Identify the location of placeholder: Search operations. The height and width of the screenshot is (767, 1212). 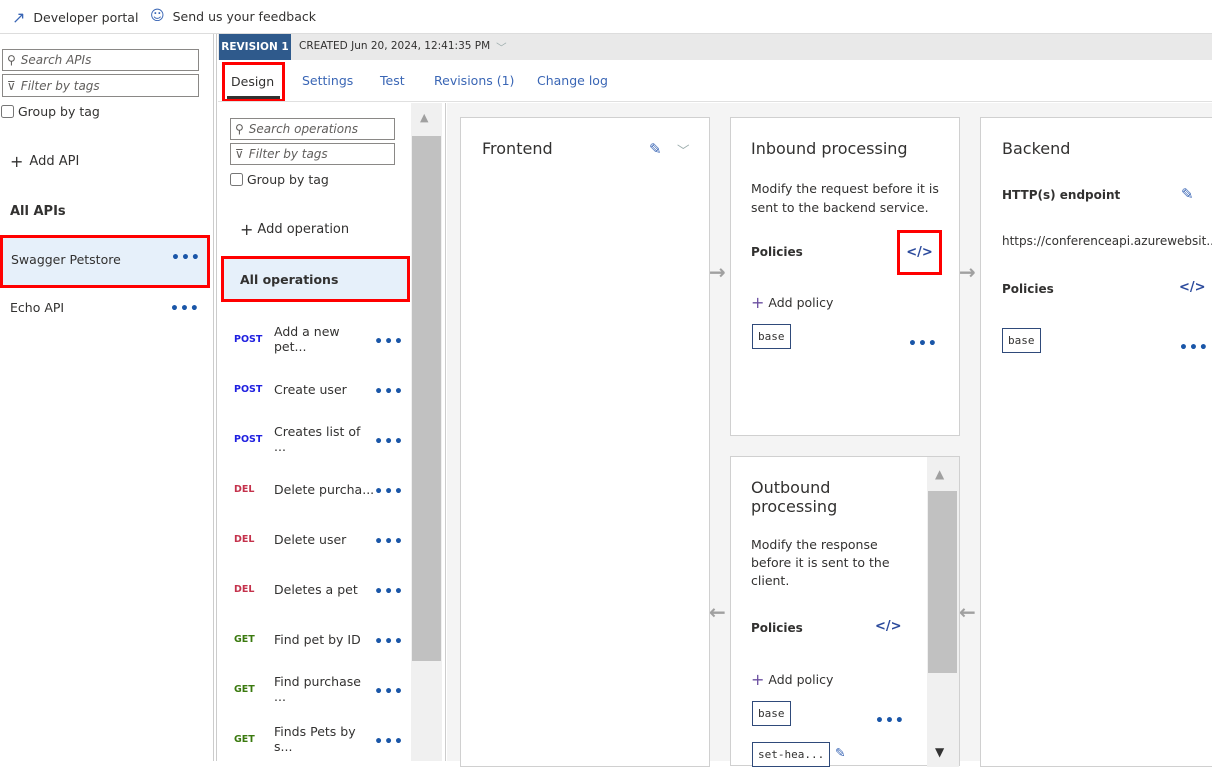
(303, 129).